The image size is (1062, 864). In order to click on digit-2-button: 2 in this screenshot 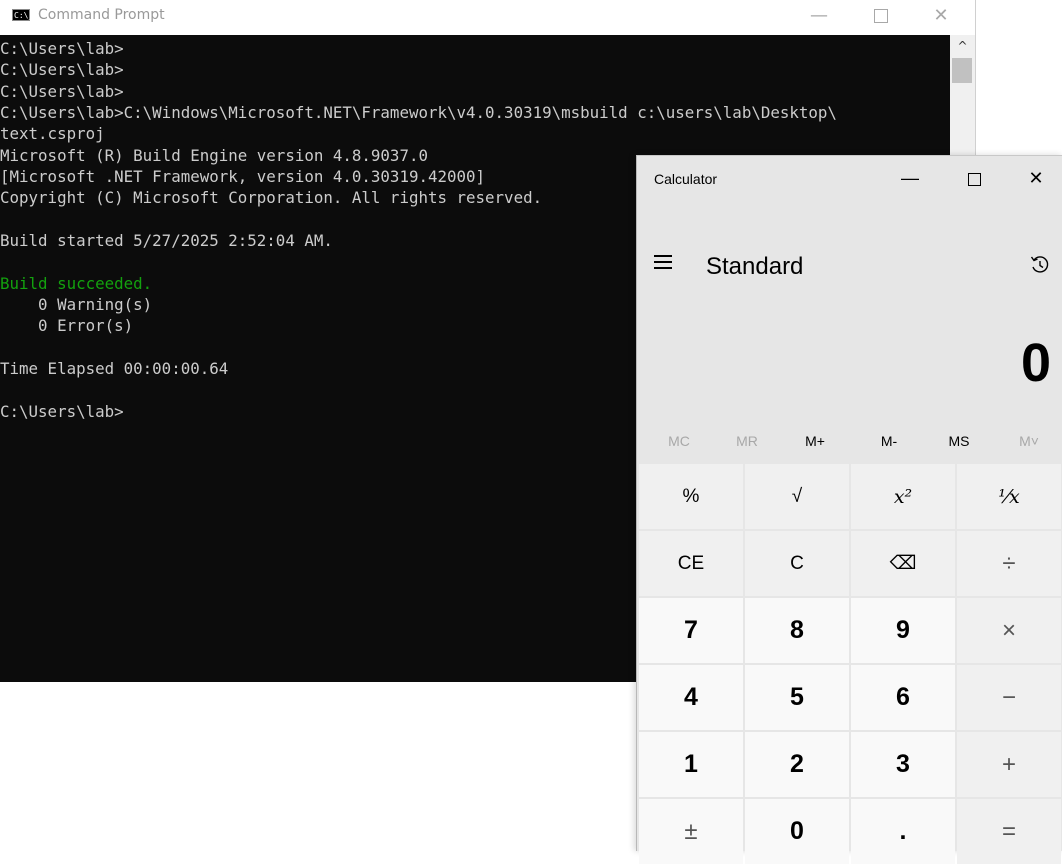, I will do `click(797, 764)`.